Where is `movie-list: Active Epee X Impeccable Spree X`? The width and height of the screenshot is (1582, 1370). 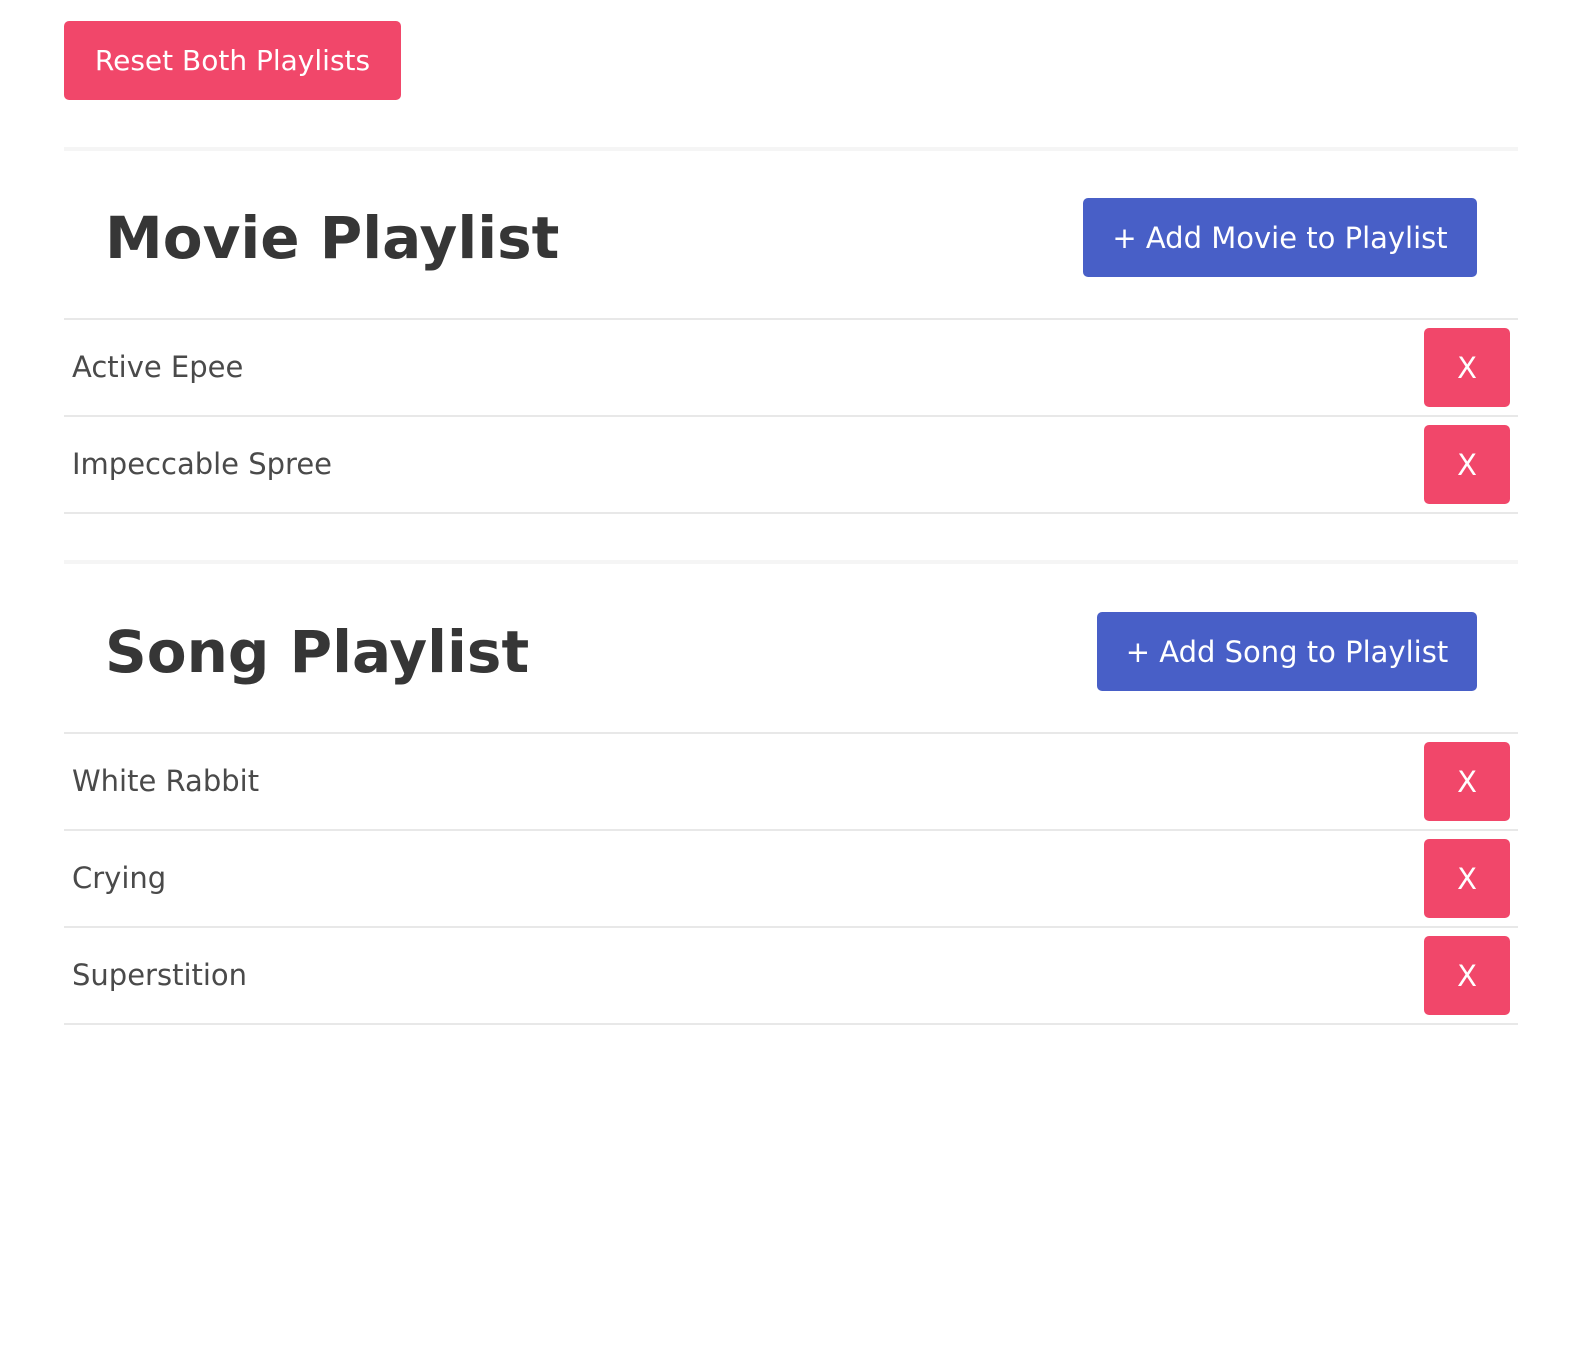
movie-list: Active Epee X Impeccable Spree X is located at coordinates (791, 416).